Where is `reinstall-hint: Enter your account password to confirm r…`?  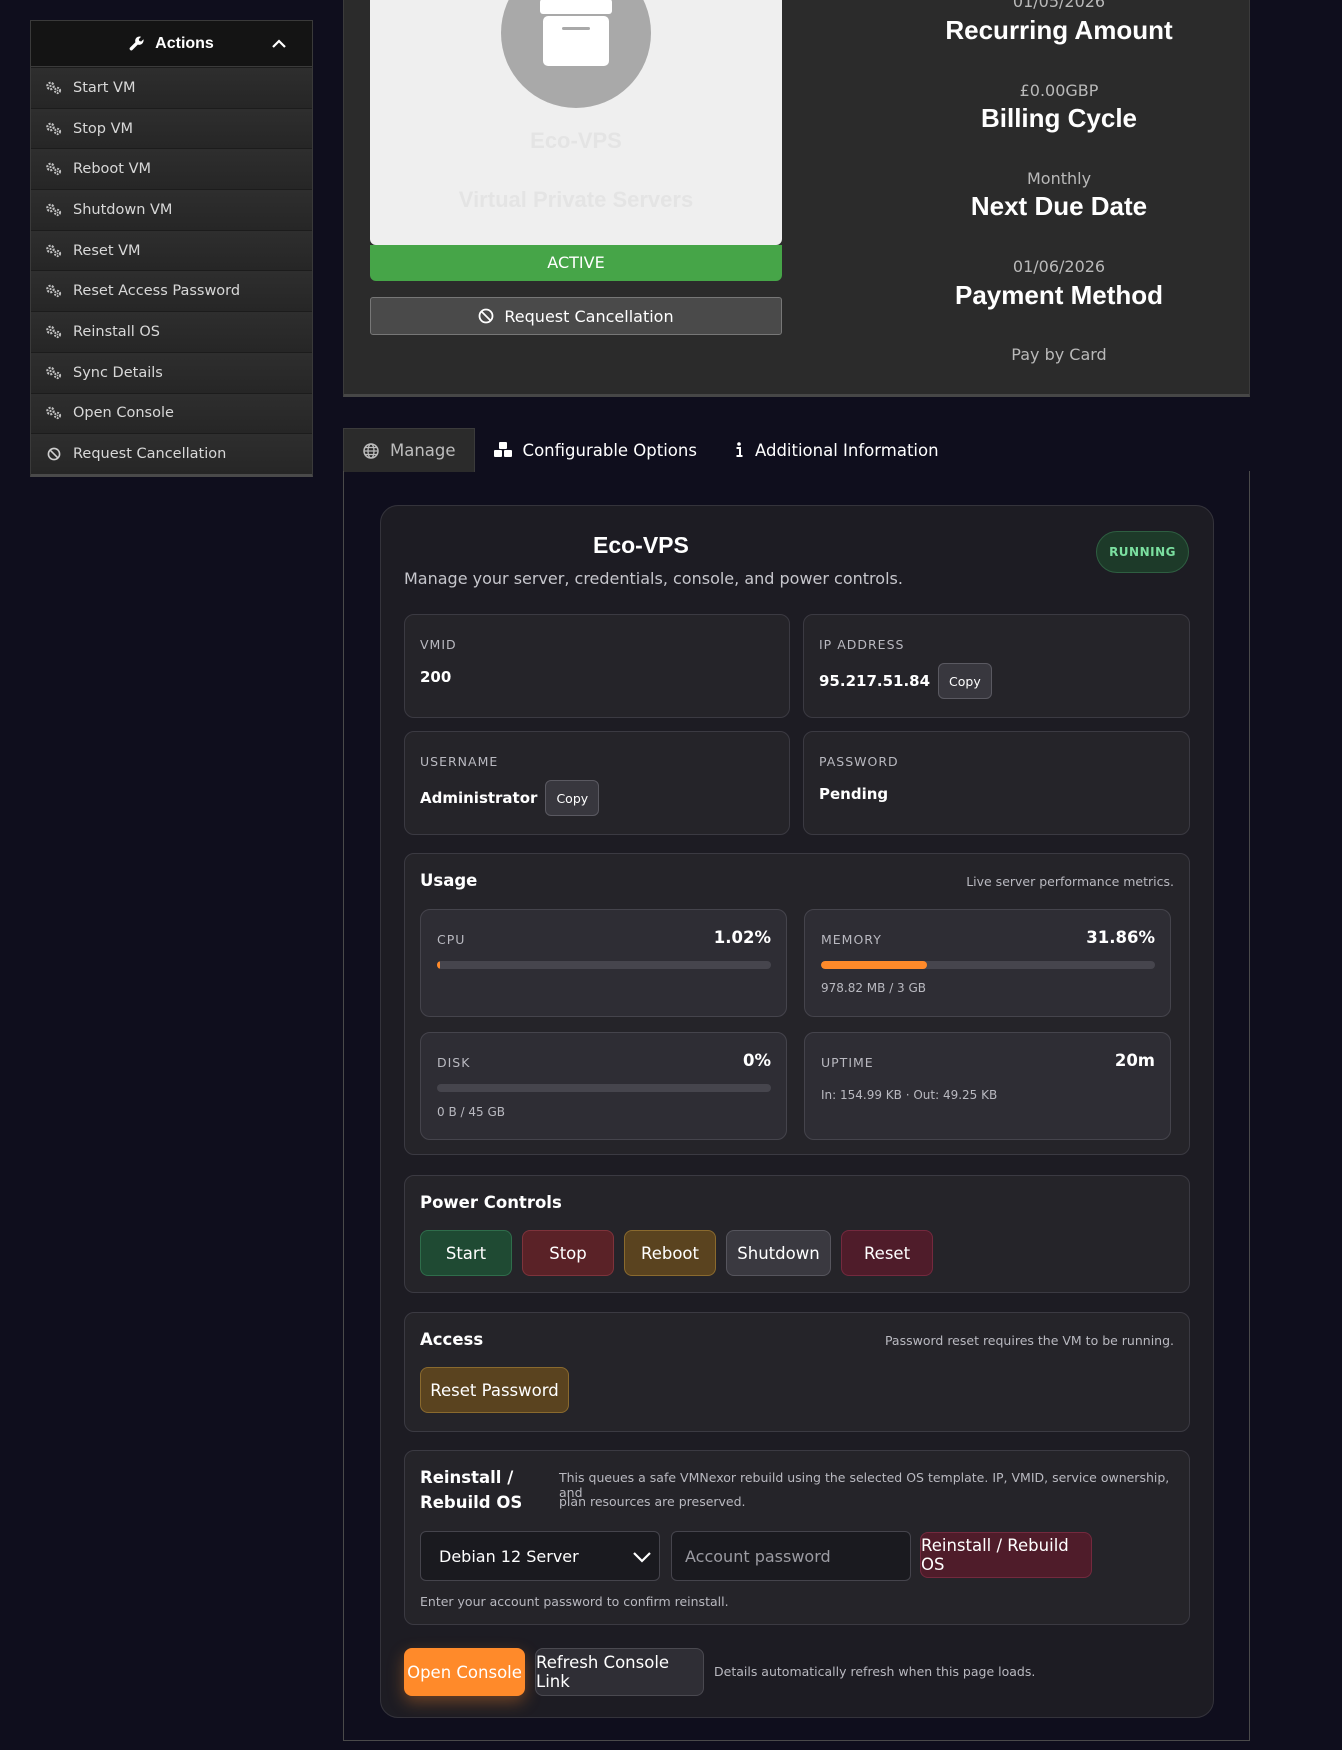 reinstall-hint: Enter your account password to confirm r… is located at coordinates (574, 1601).